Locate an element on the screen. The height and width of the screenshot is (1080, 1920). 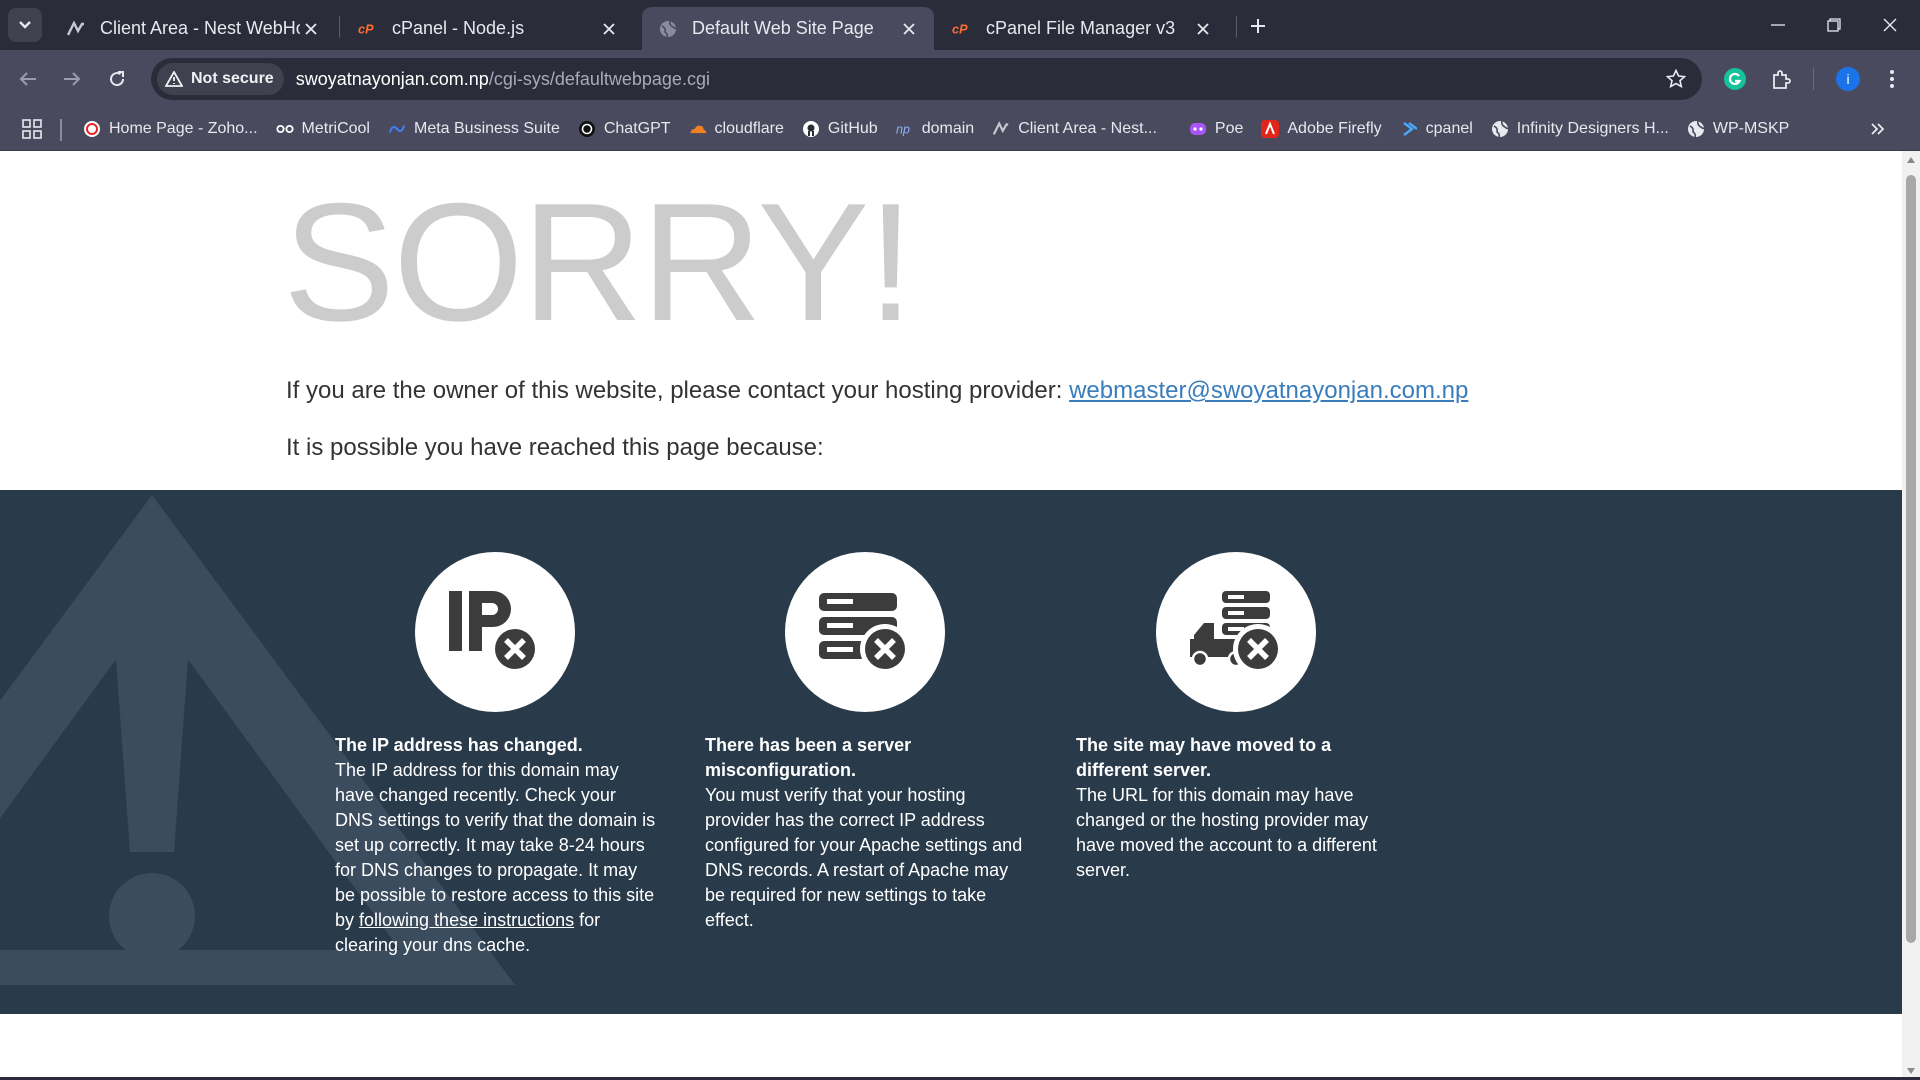
poe-icon is located at coordinates (1198, 129).